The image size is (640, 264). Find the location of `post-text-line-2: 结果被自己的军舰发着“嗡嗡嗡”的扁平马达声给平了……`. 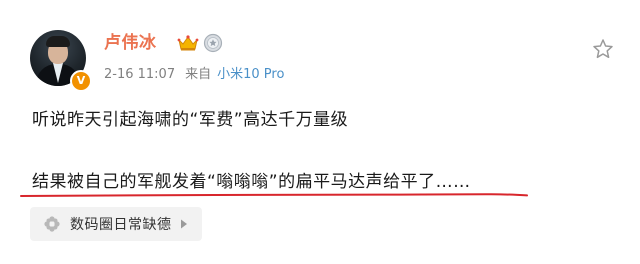

post-text-line-2: 结果被自己的军舰发着“嗡嗡嗡”的扁平马达声给平了…… is located at coordinates (251, 182).